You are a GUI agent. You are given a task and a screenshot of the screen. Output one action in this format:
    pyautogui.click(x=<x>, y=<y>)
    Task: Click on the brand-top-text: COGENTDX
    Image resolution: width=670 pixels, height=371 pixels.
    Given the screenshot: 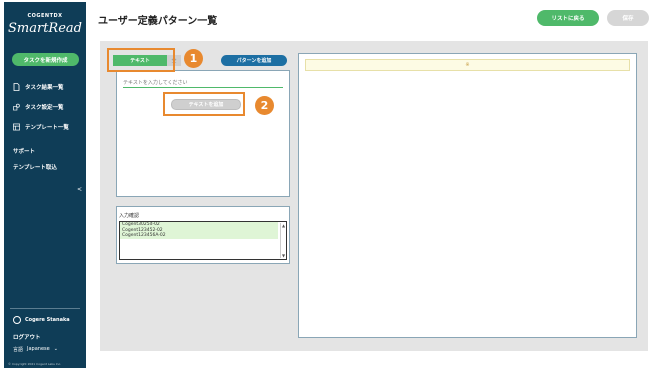 What is the action you would take?
    pyautogui.click(x=45, y=16)
    